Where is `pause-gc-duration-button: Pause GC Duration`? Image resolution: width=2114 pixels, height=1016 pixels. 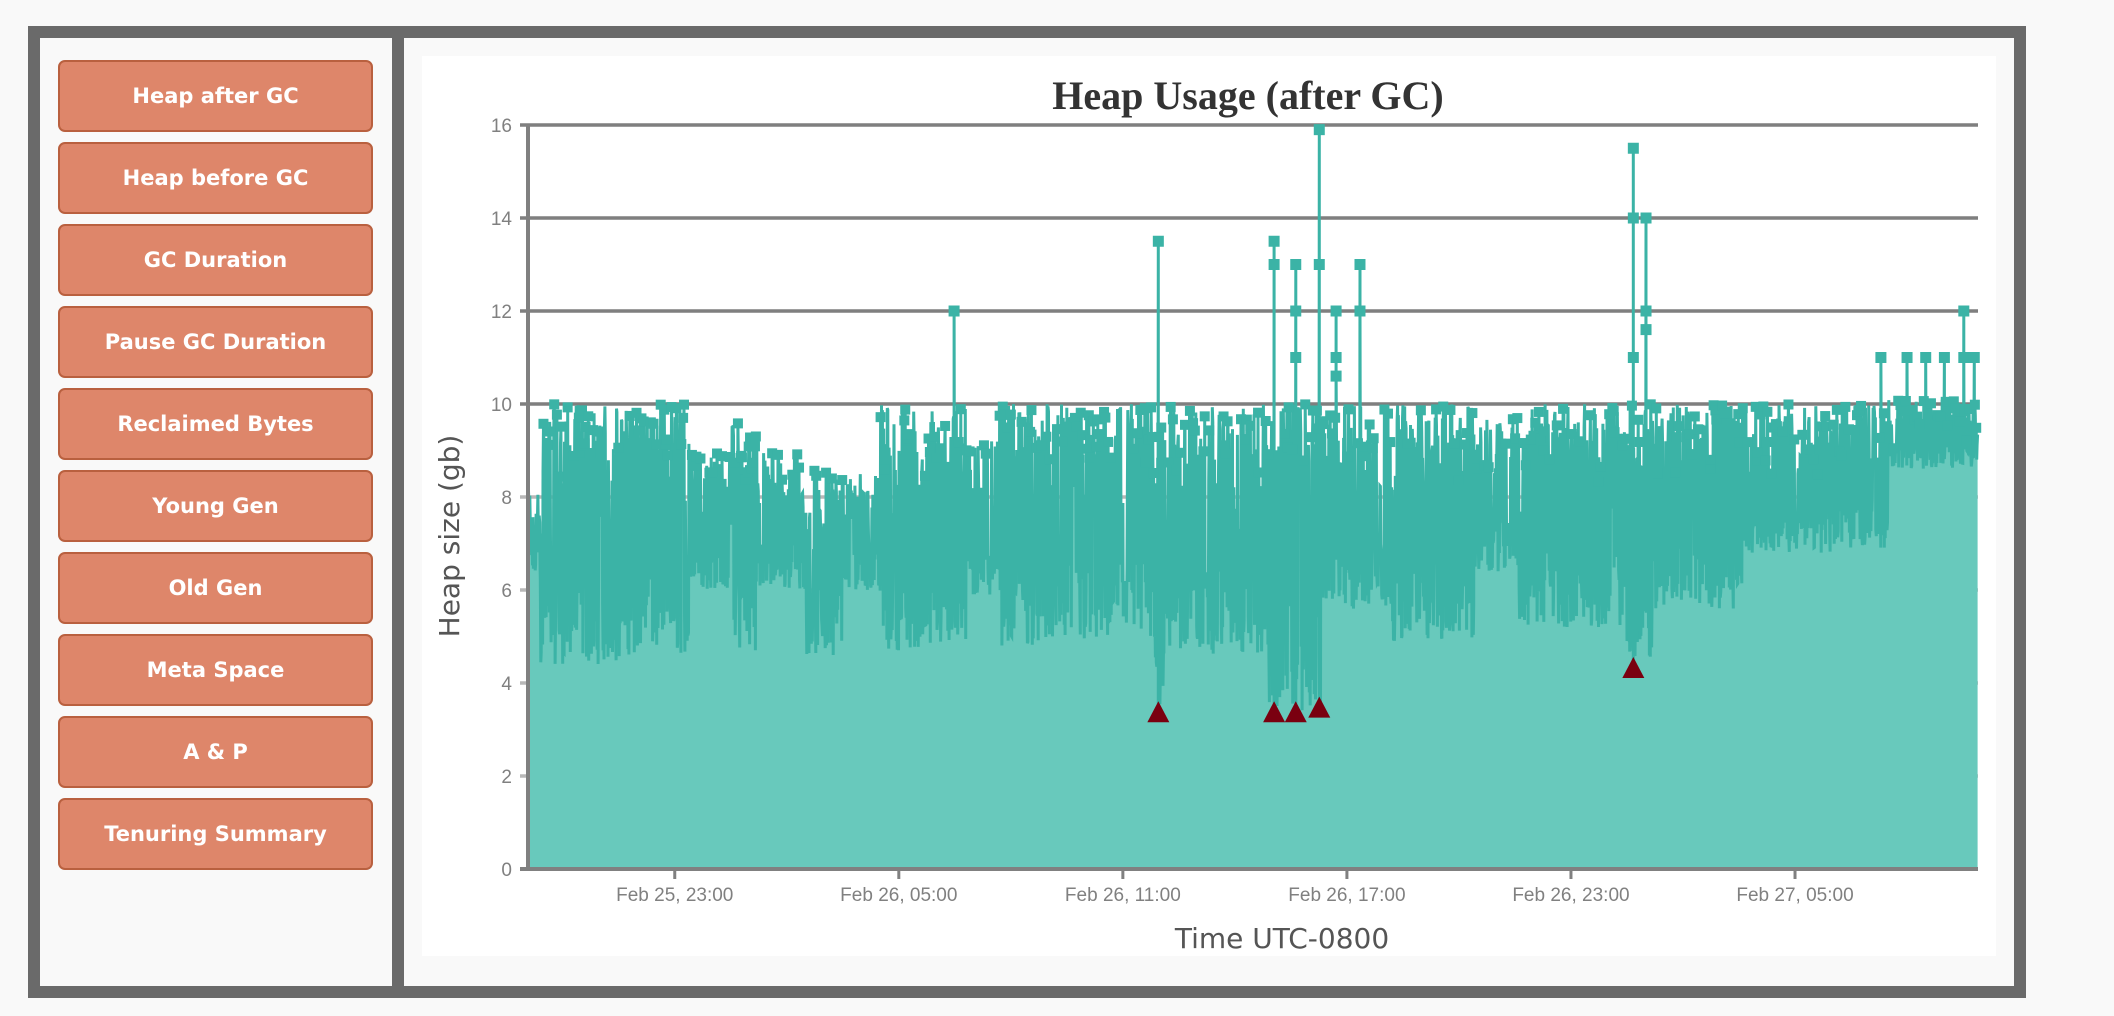
pause-gc-duration-button: Pause GC Duration is located at coordinates (215, 342).